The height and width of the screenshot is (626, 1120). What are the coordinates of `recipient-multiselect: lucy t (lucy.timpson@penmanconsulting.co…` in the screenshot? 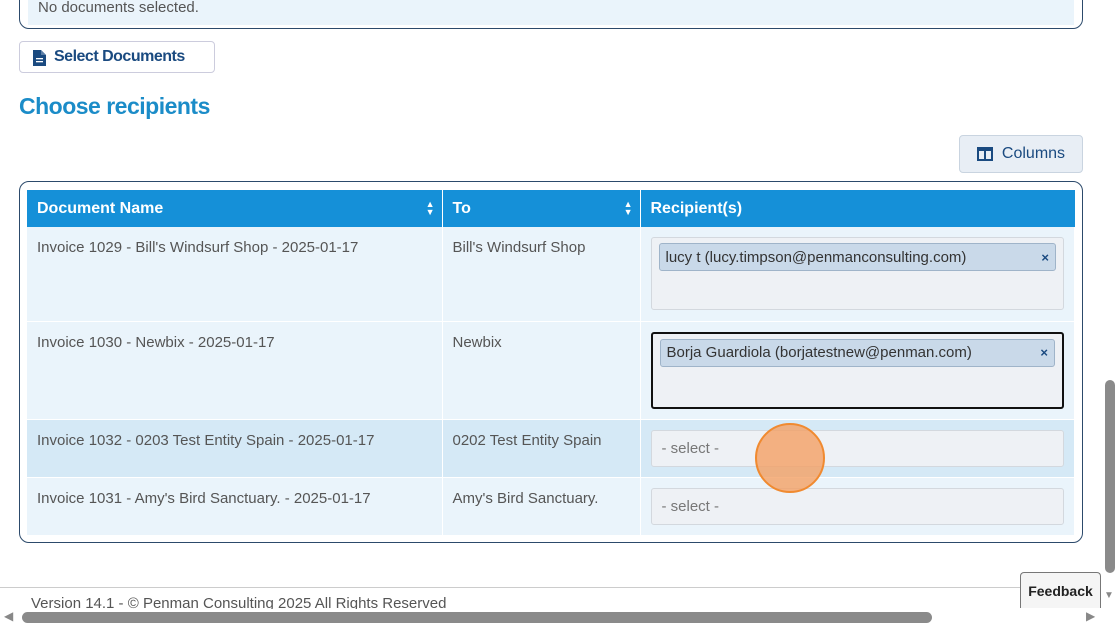 It's located at (857, 273).